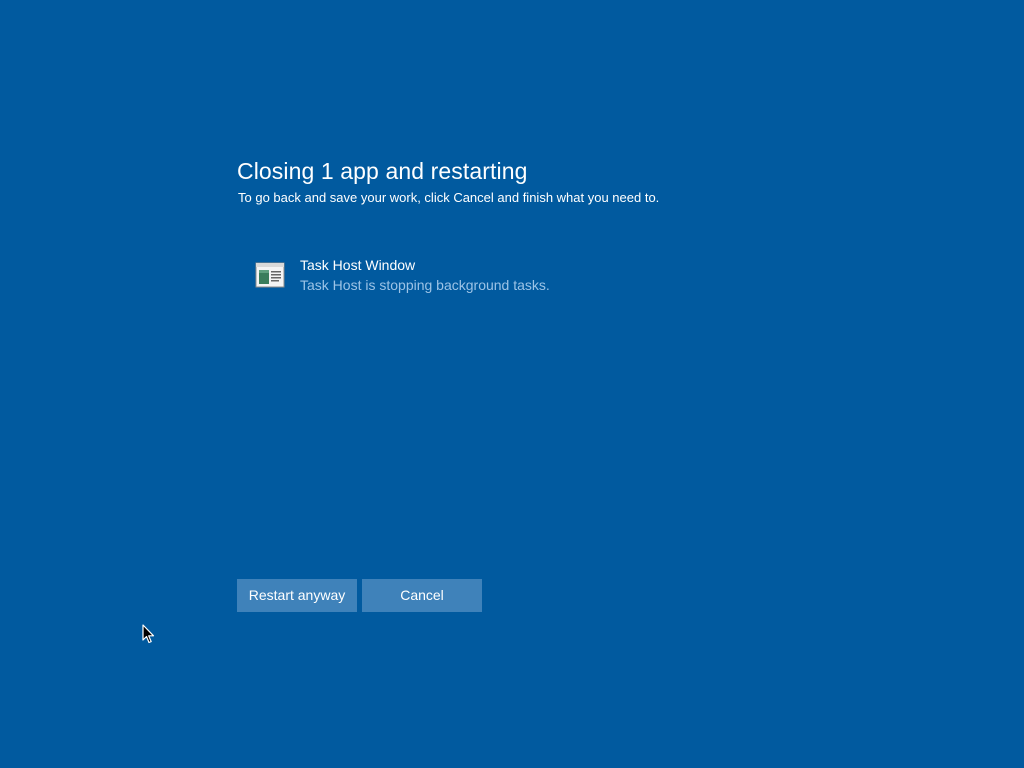  I want to click on cancel-button: Cancel, so click(422, 595).